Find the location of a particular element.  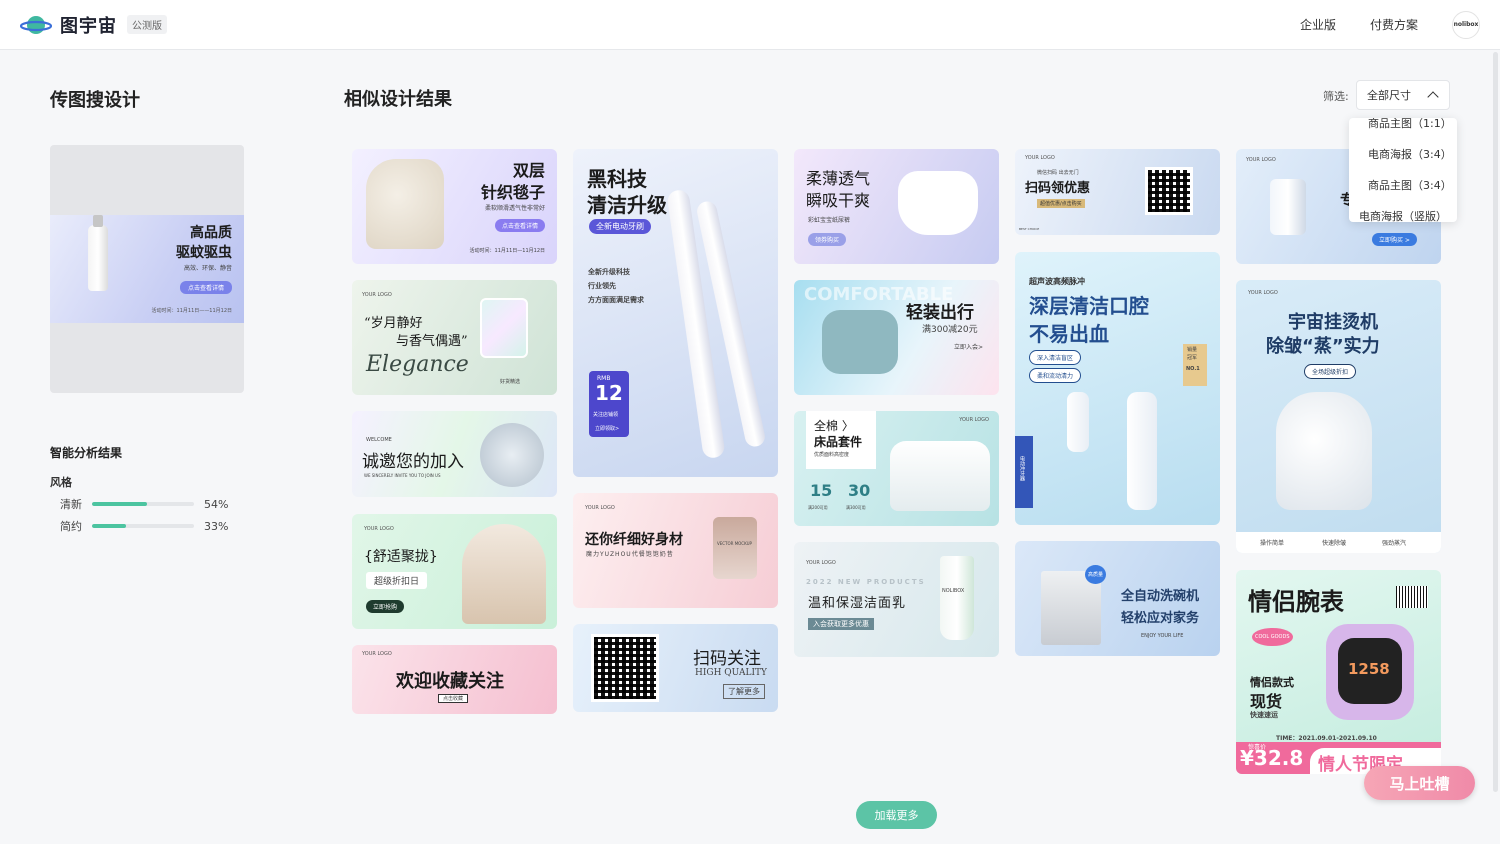

nav-pricing: 付费方案 is located at coordinates (1394, 24).